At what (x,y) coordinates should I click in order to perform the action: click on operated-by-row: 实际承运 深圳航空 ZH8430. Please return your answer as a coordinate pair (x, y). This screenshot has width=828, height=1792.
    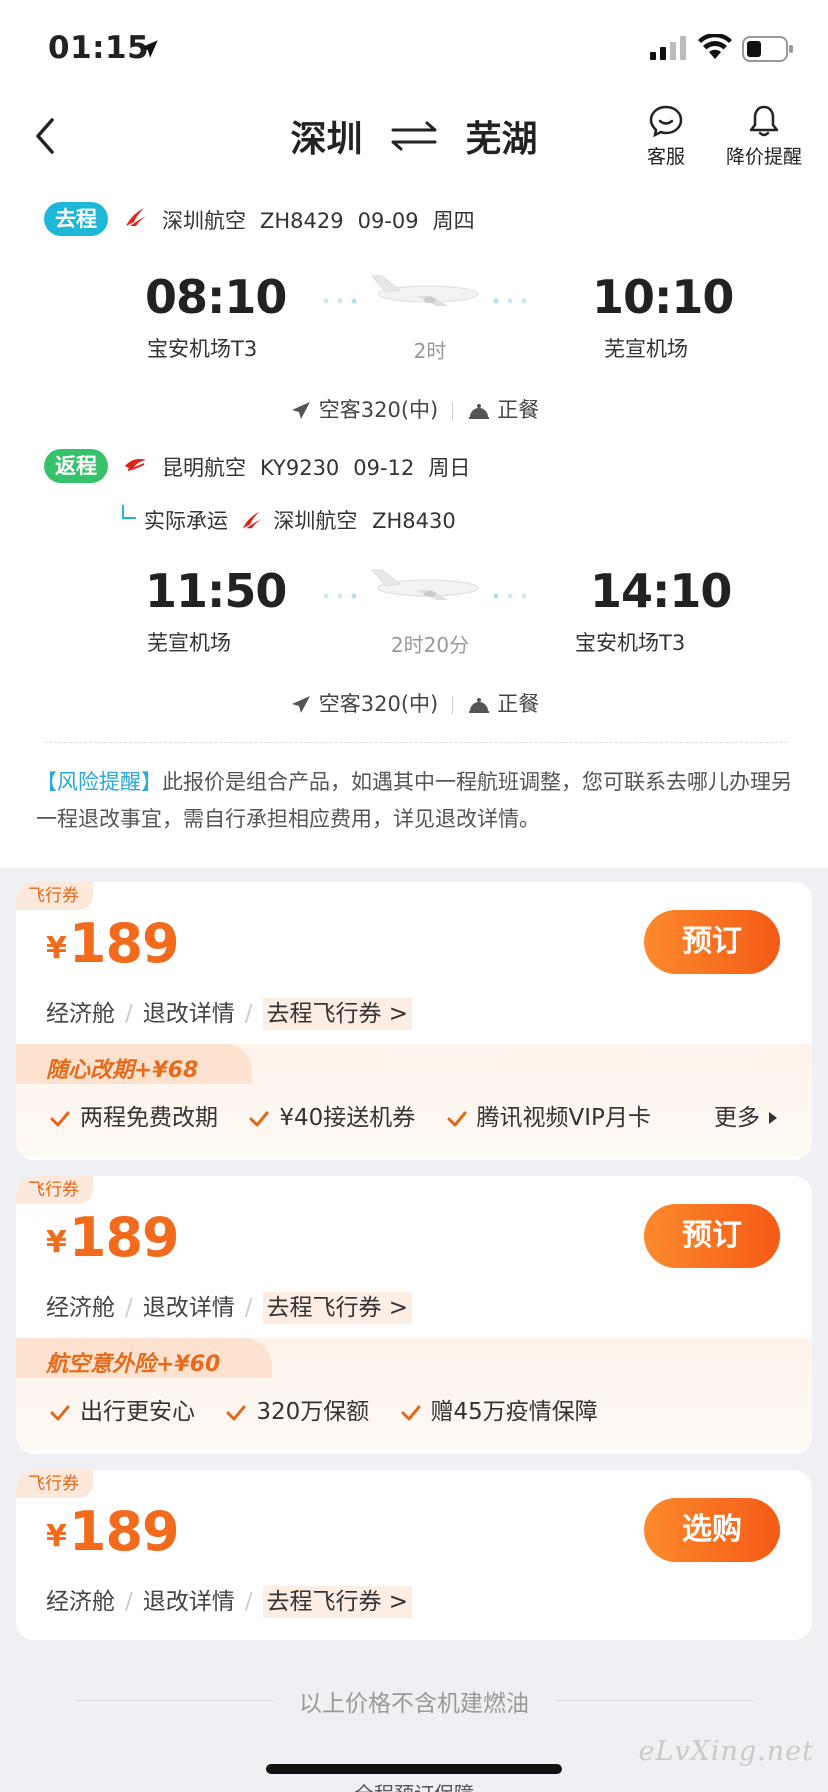
    Looking at the image, I should click on (300, 520).